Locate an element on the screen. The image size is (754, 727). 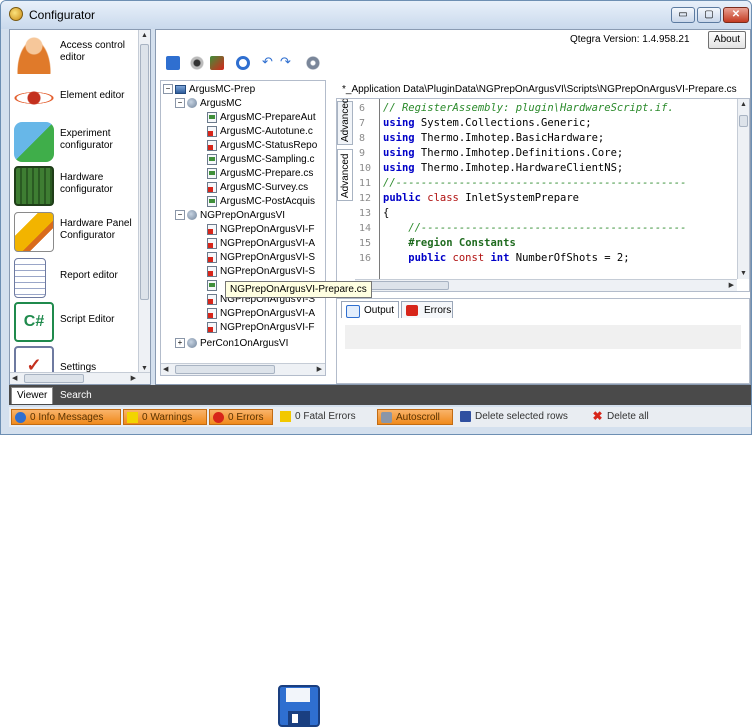
module-list-hscroll: ◀ ▶ is located at coordinates (80, 378).